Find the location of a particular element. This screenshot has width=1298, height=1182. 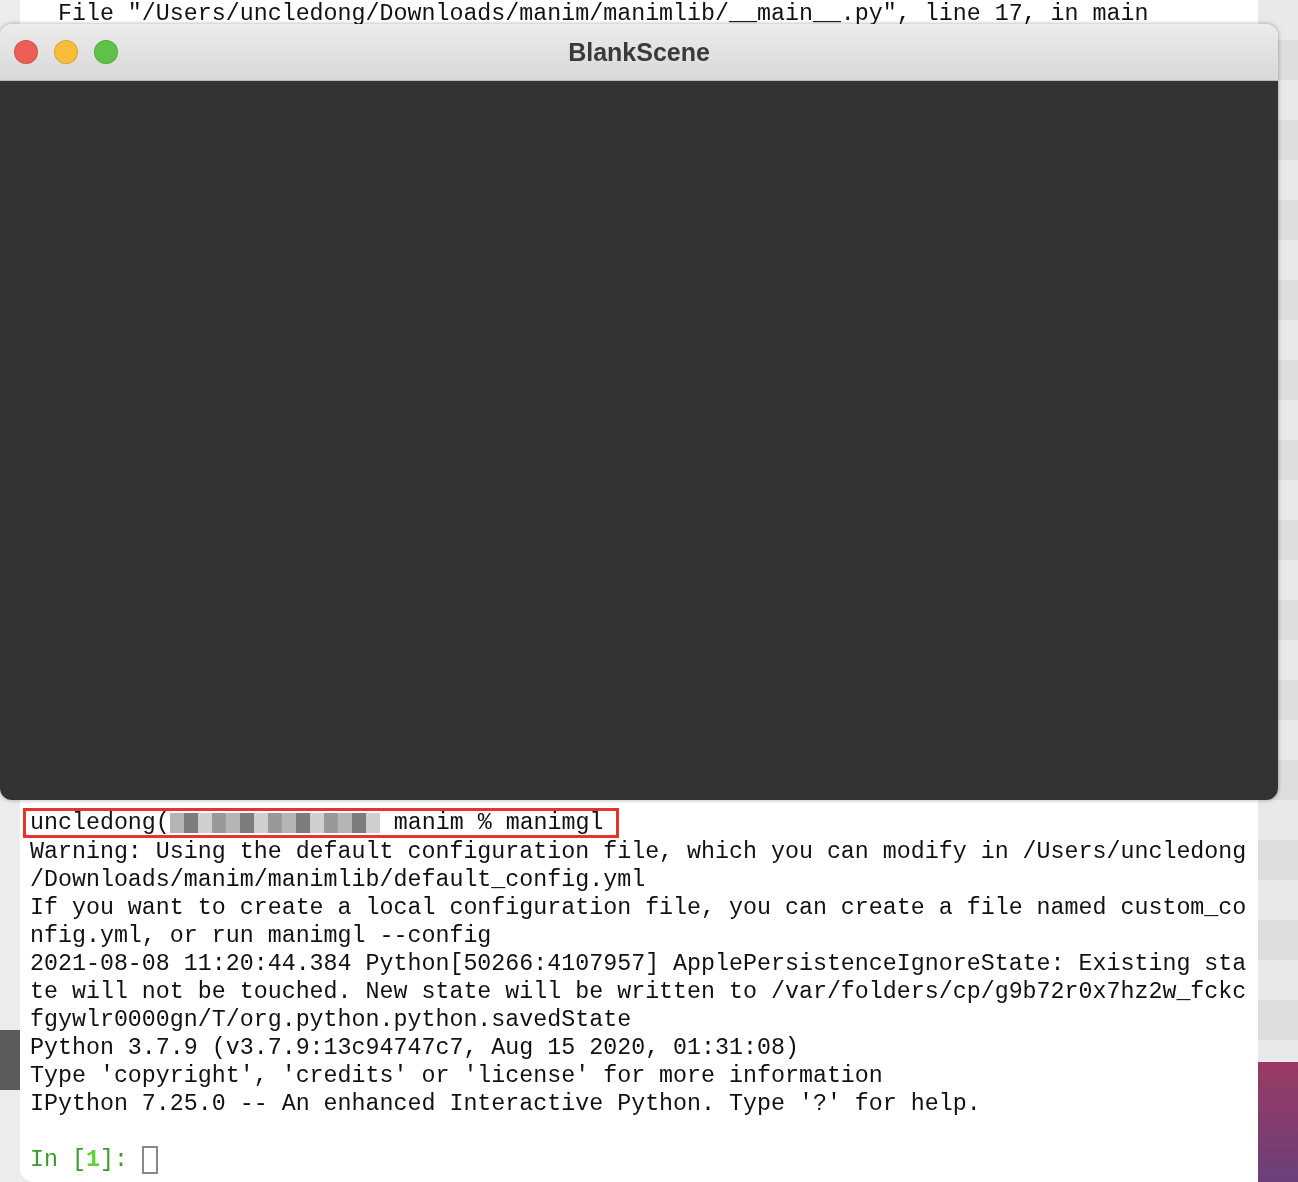

terminal-line: nfig.yml, or run manimgl --config is located at coordinates (261, 936).